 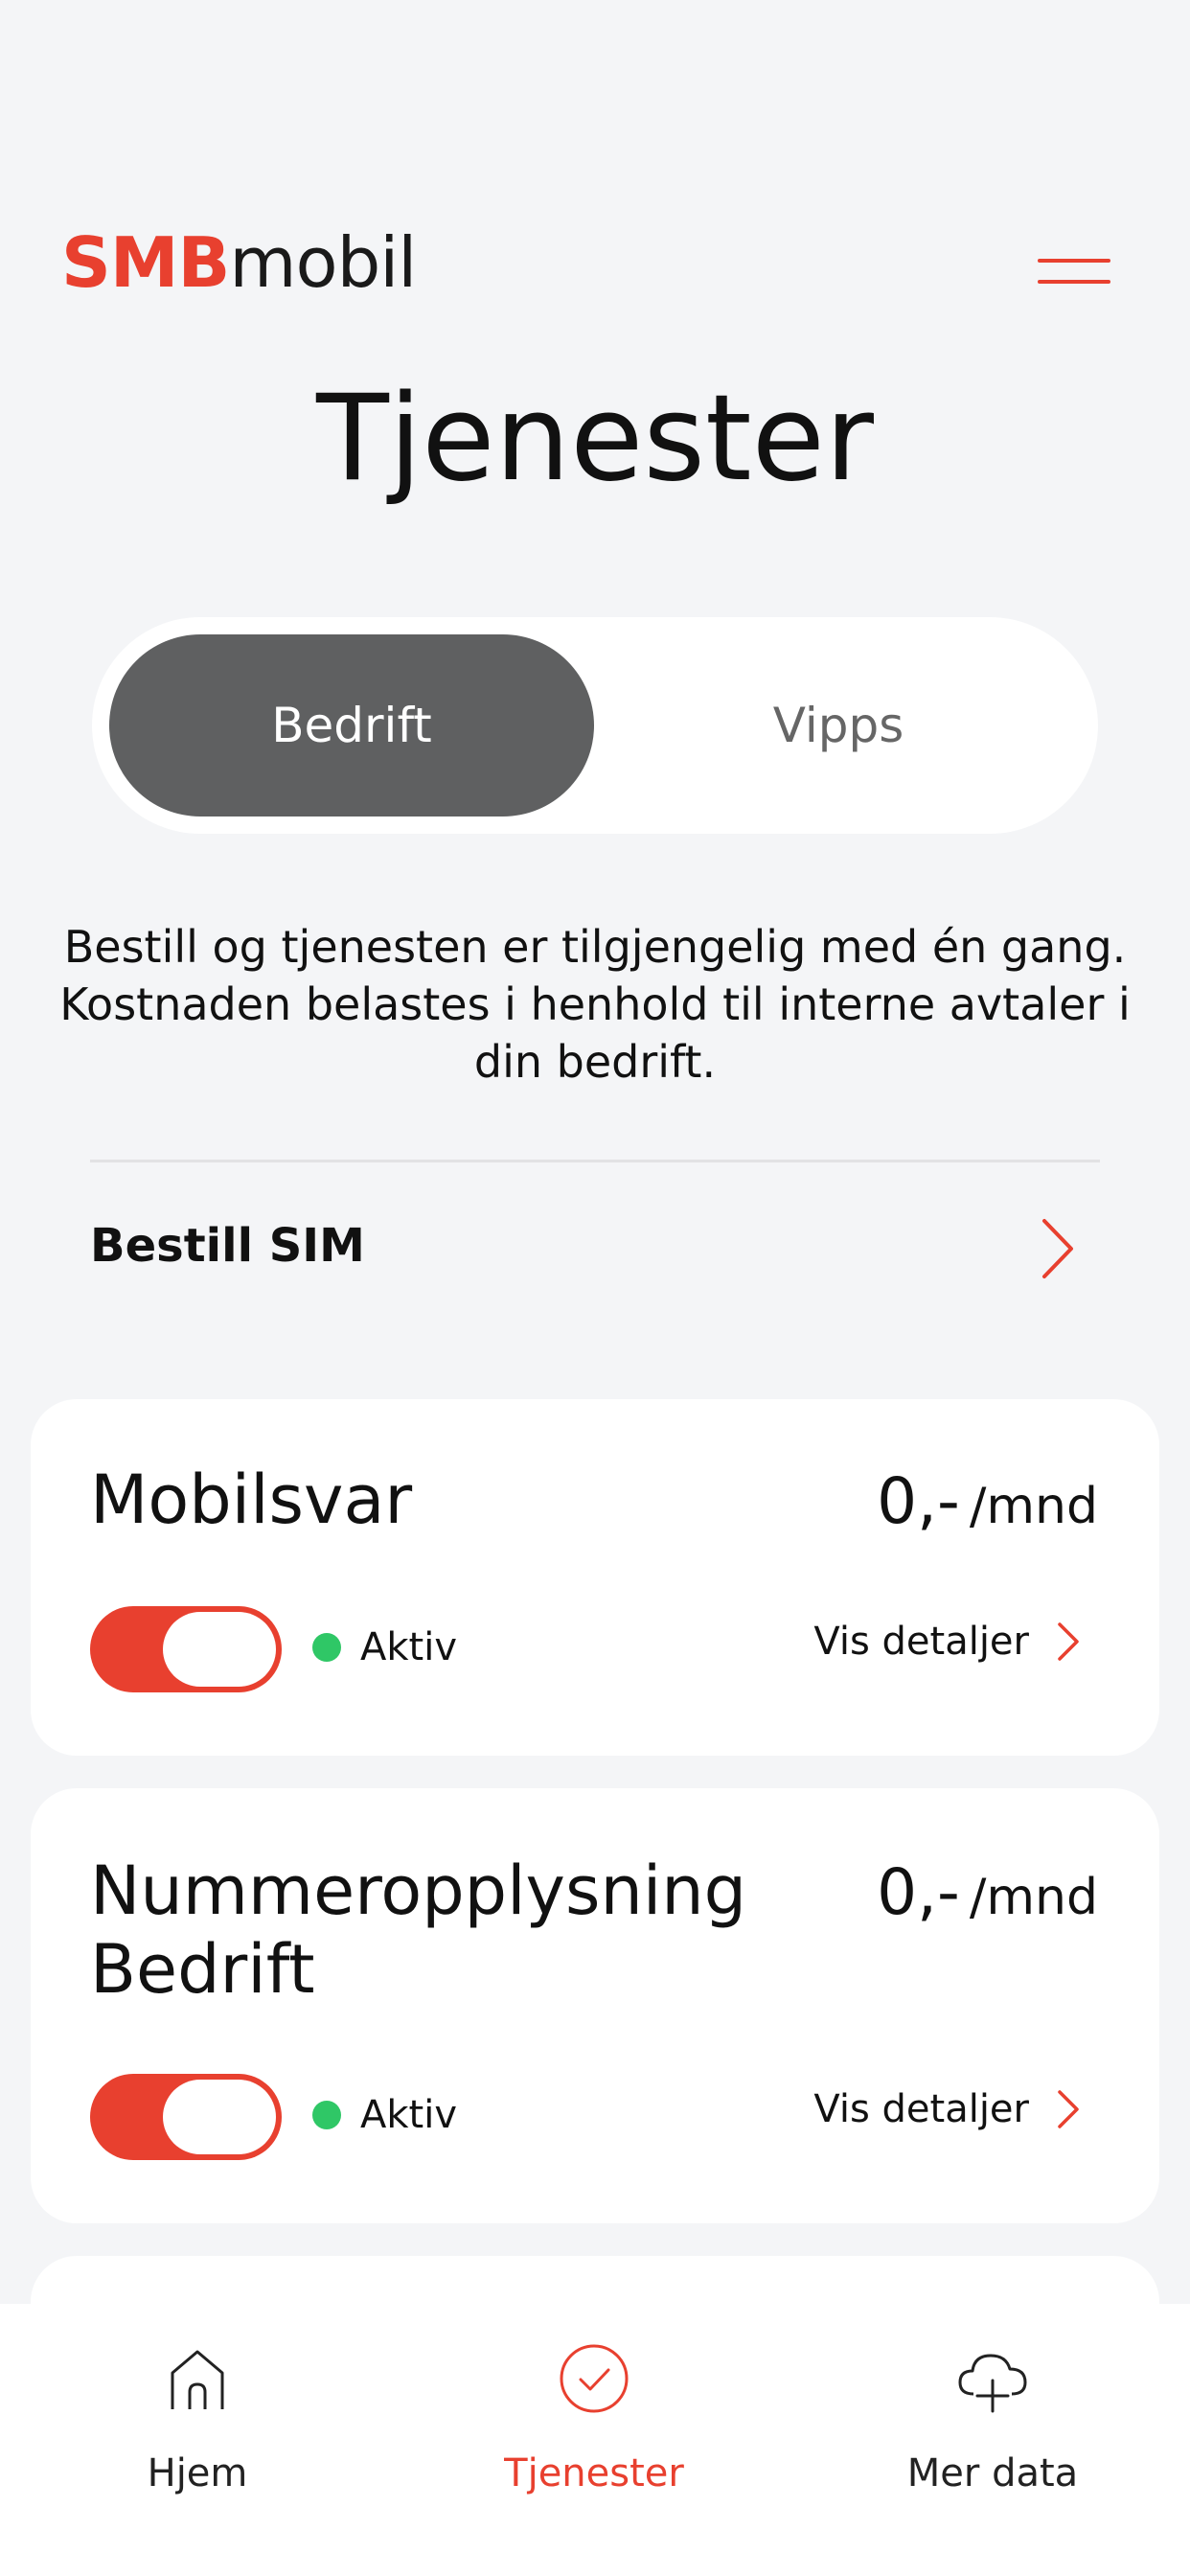 I want to click on logo-brand: SMB, so click(x=146, y=262).